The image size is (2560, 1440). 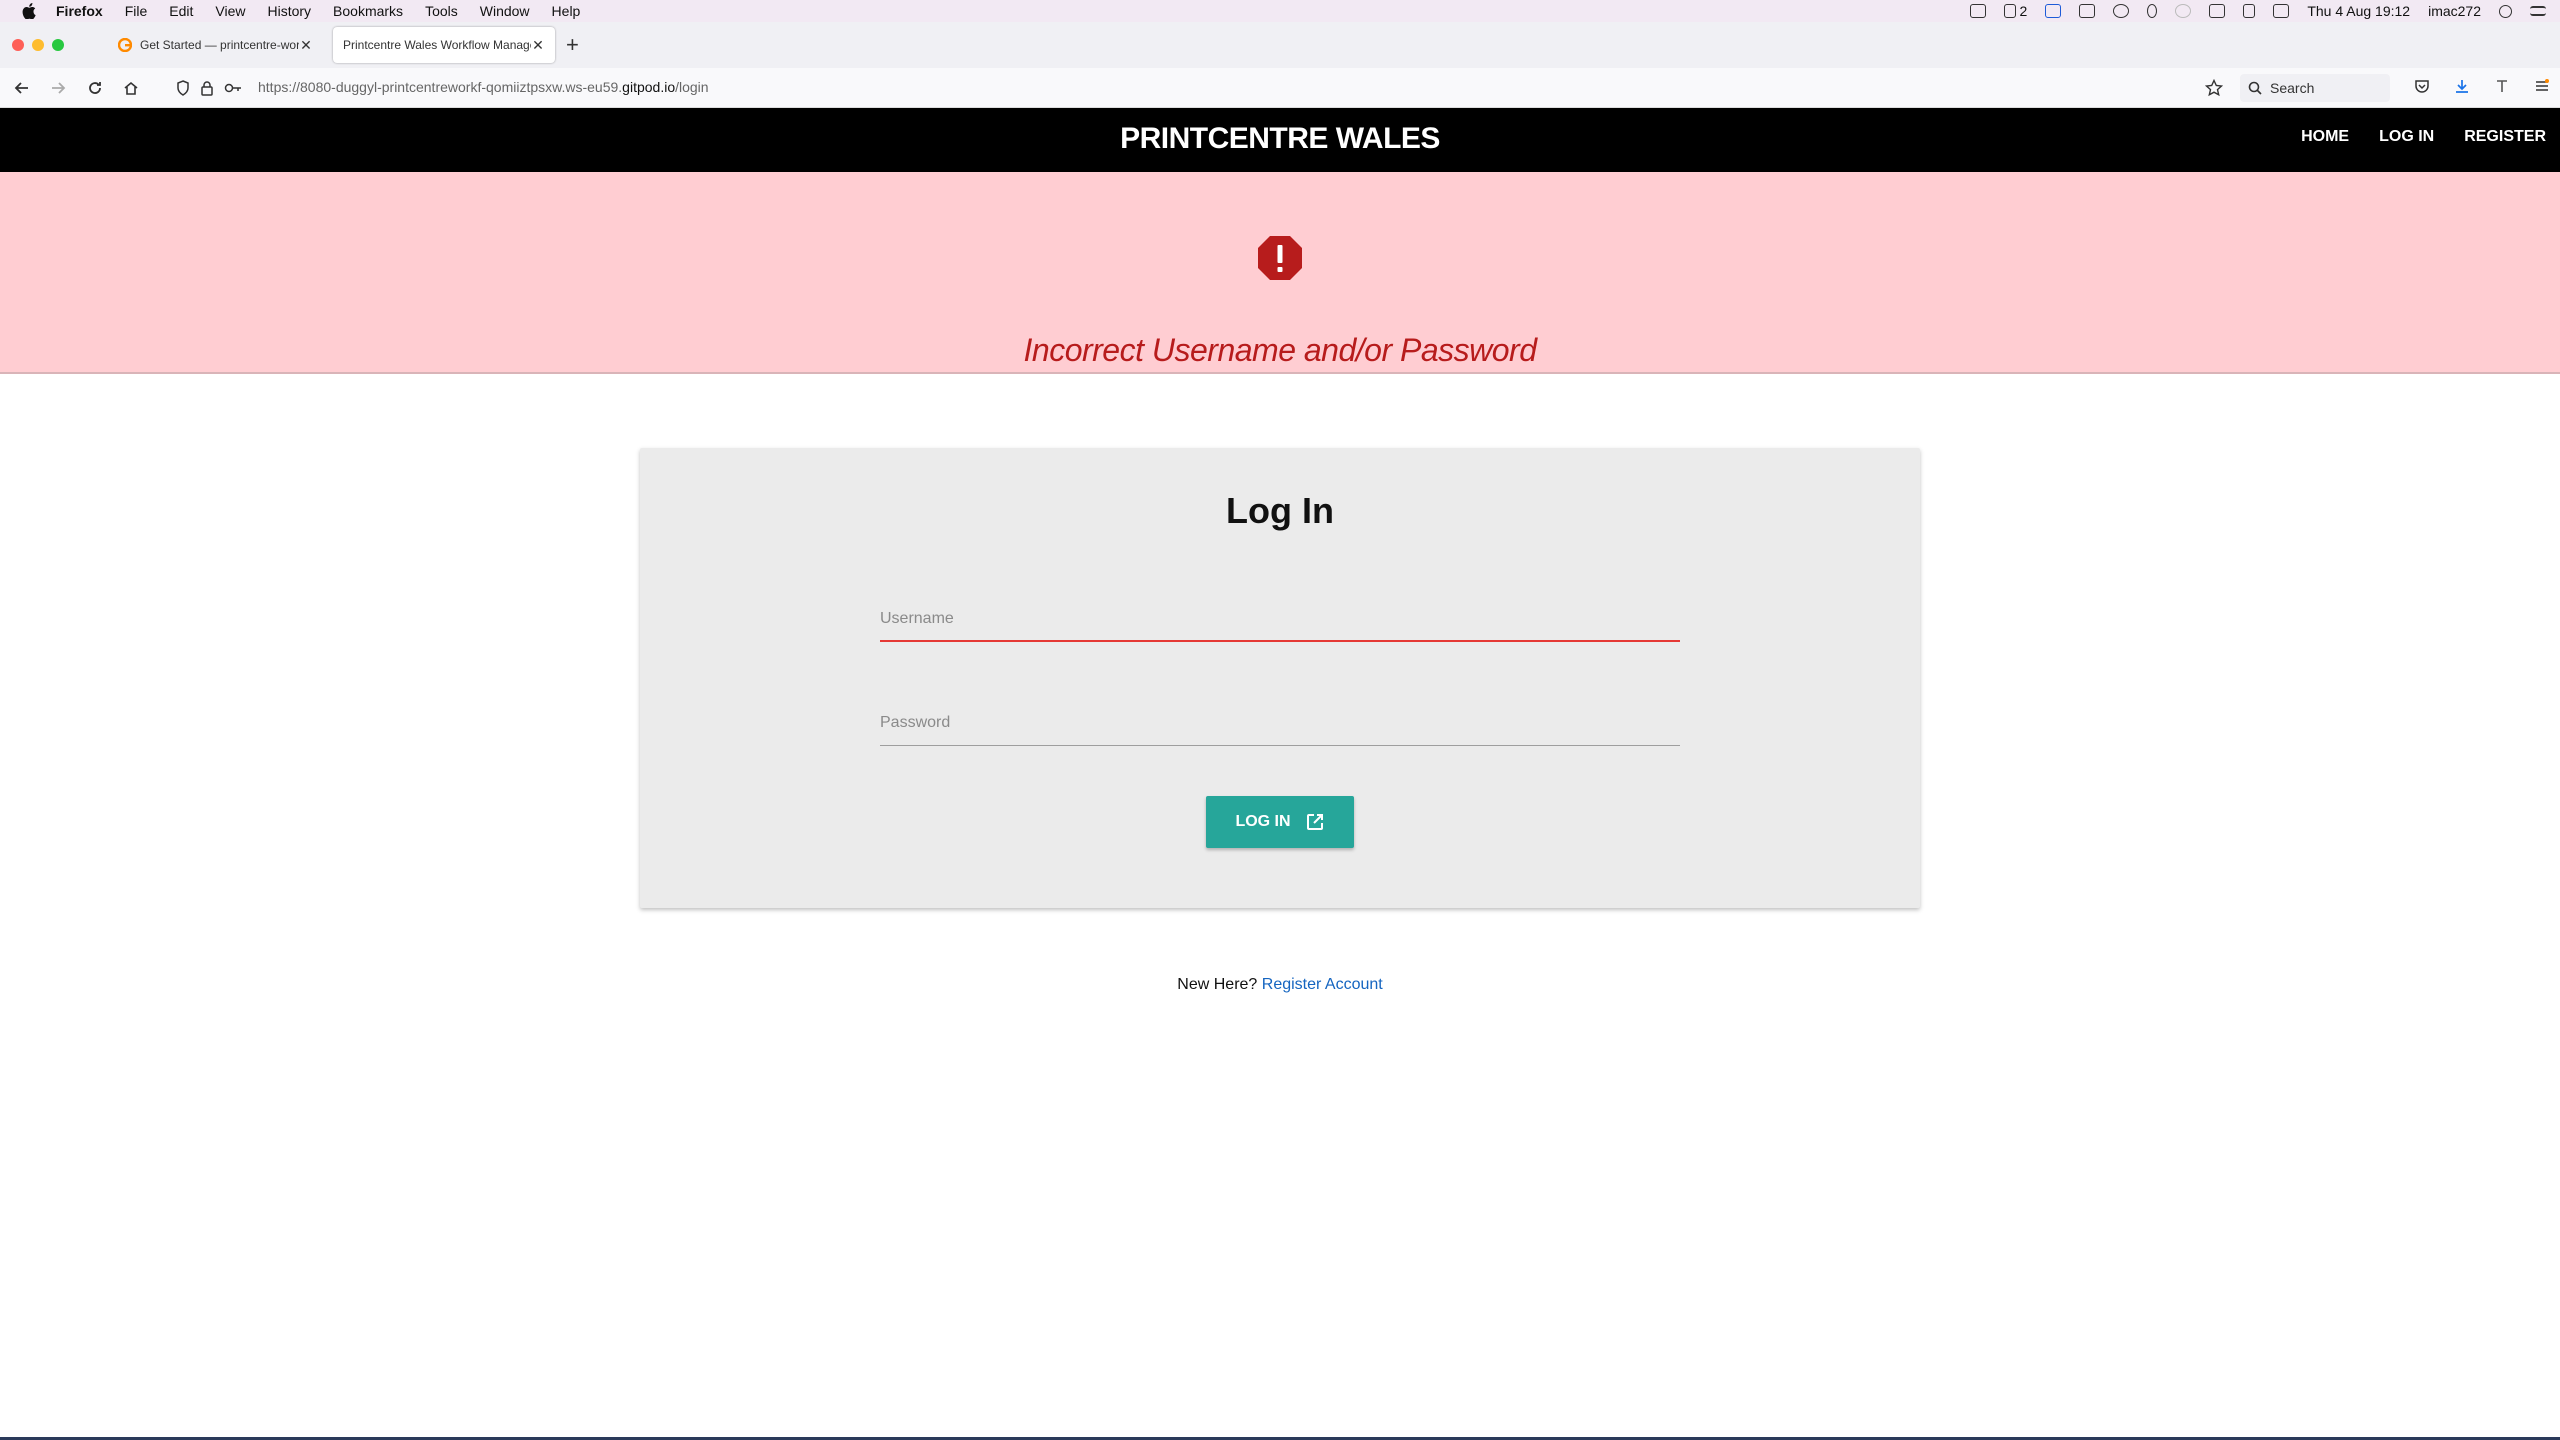 What do you see at coordinates (29, 11) in the screenshot?
I see `apple-icon` at bounding box center [29, 11].